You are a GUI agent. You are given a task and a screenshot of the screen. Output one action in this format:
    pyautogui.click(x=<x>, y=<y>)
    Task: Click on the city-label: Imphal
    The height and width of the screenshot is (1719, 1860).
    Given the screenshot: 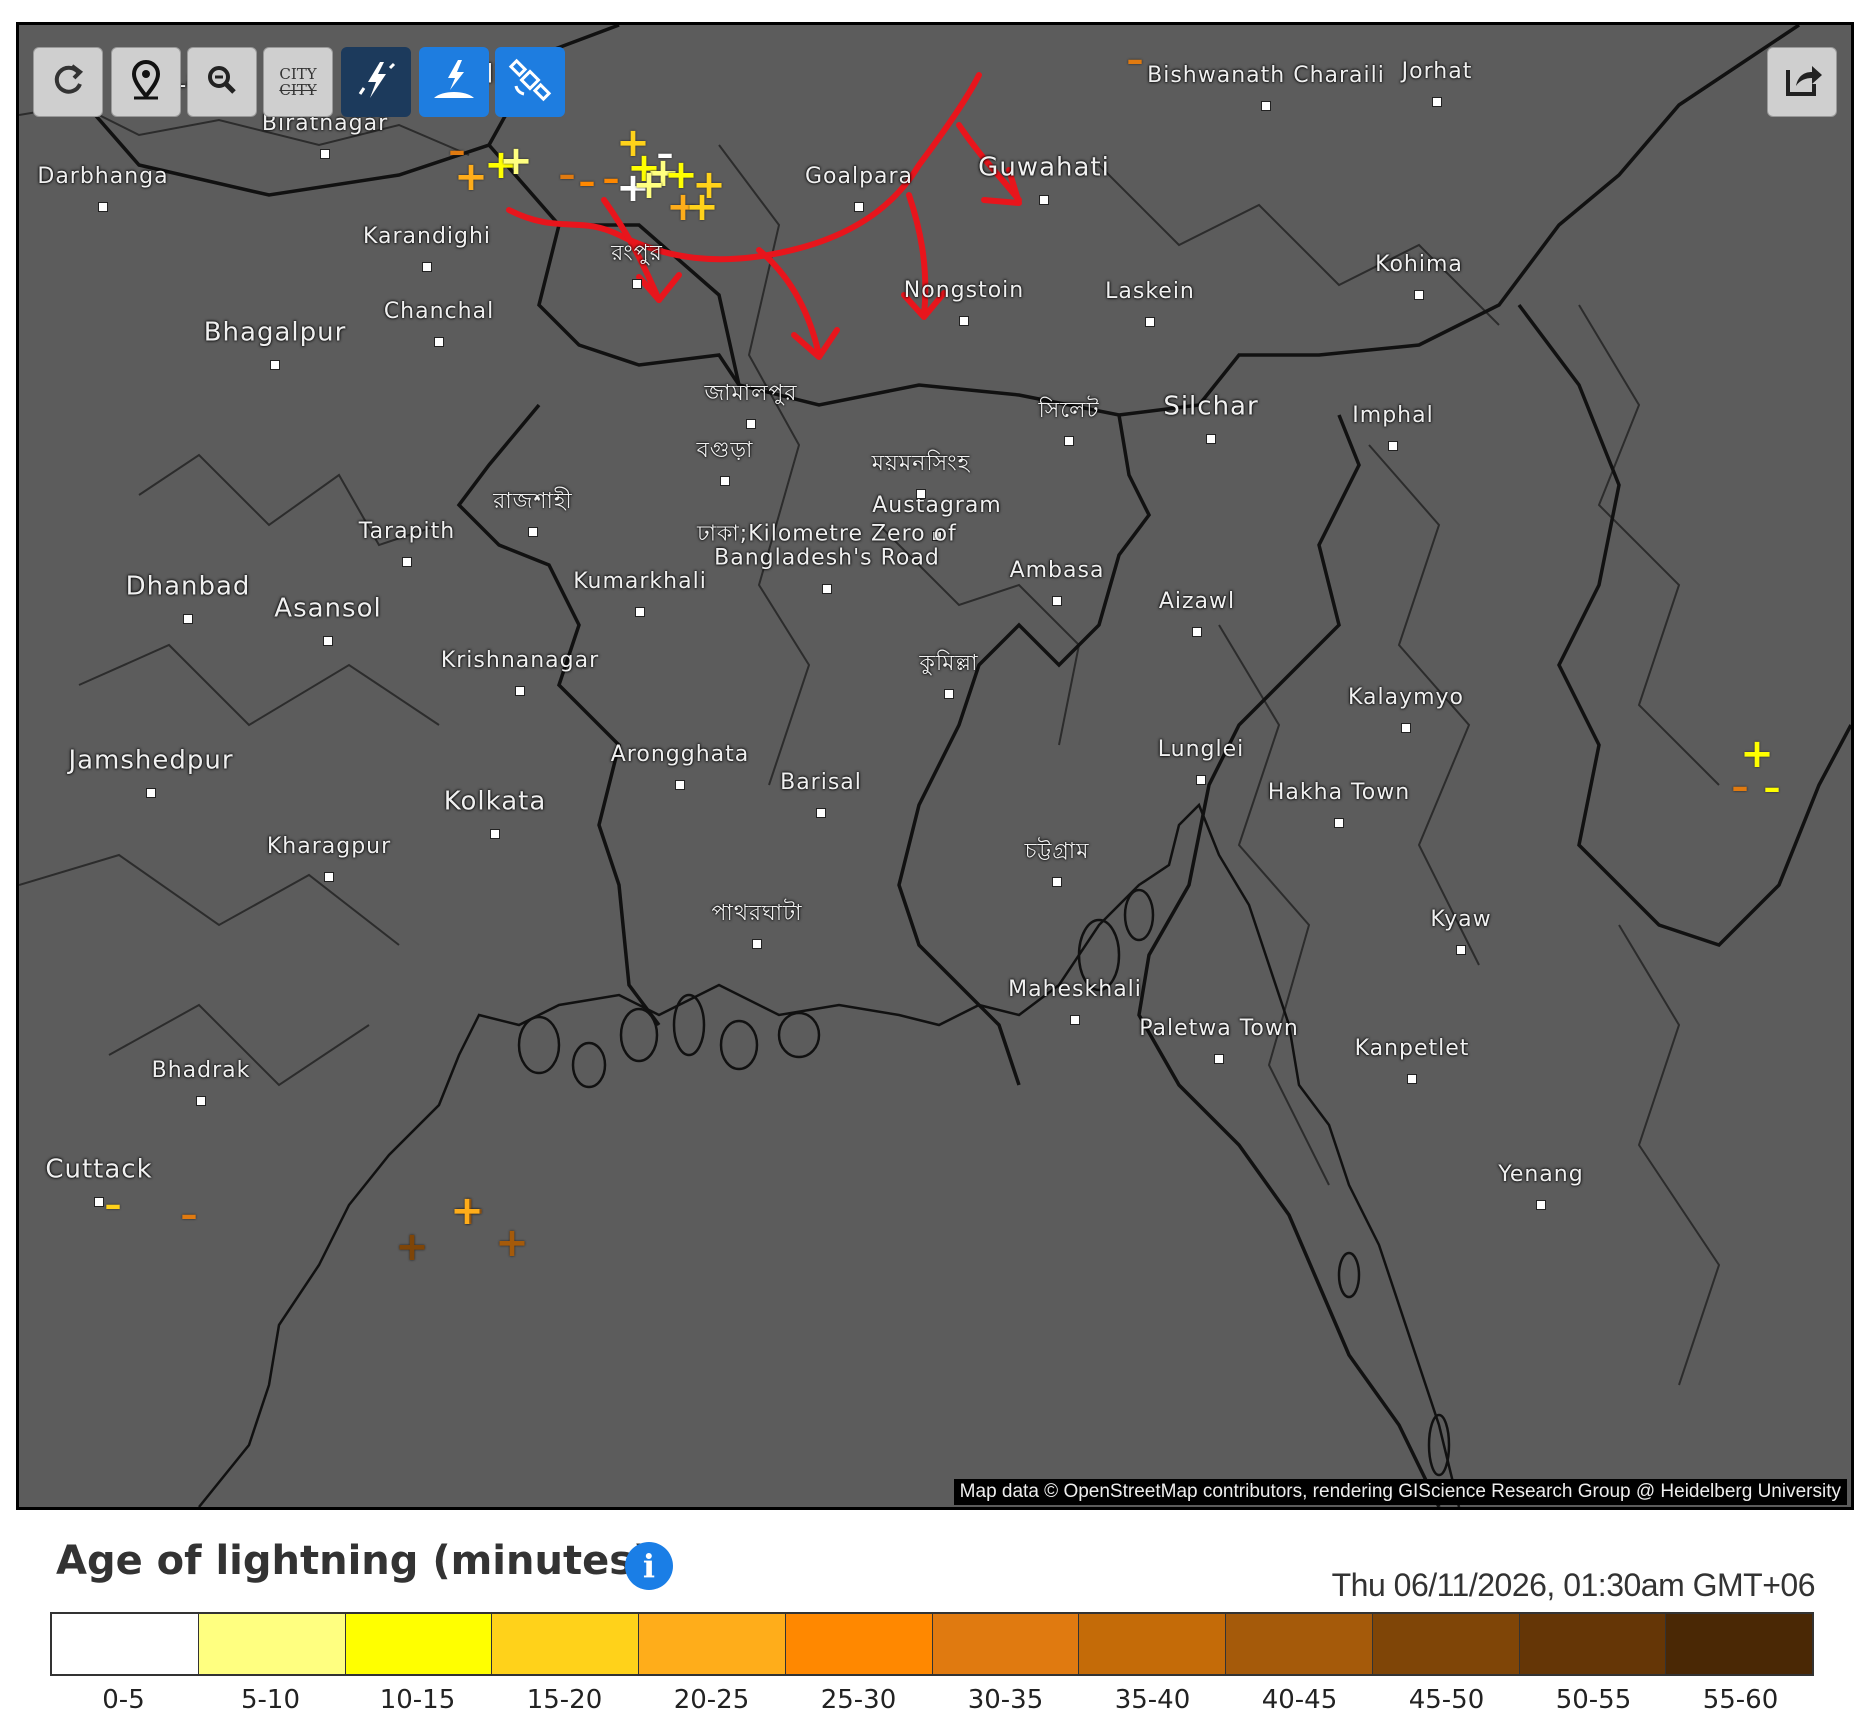 What is the action you would take?
    pyautogui.click(x=1393, y=415)
    